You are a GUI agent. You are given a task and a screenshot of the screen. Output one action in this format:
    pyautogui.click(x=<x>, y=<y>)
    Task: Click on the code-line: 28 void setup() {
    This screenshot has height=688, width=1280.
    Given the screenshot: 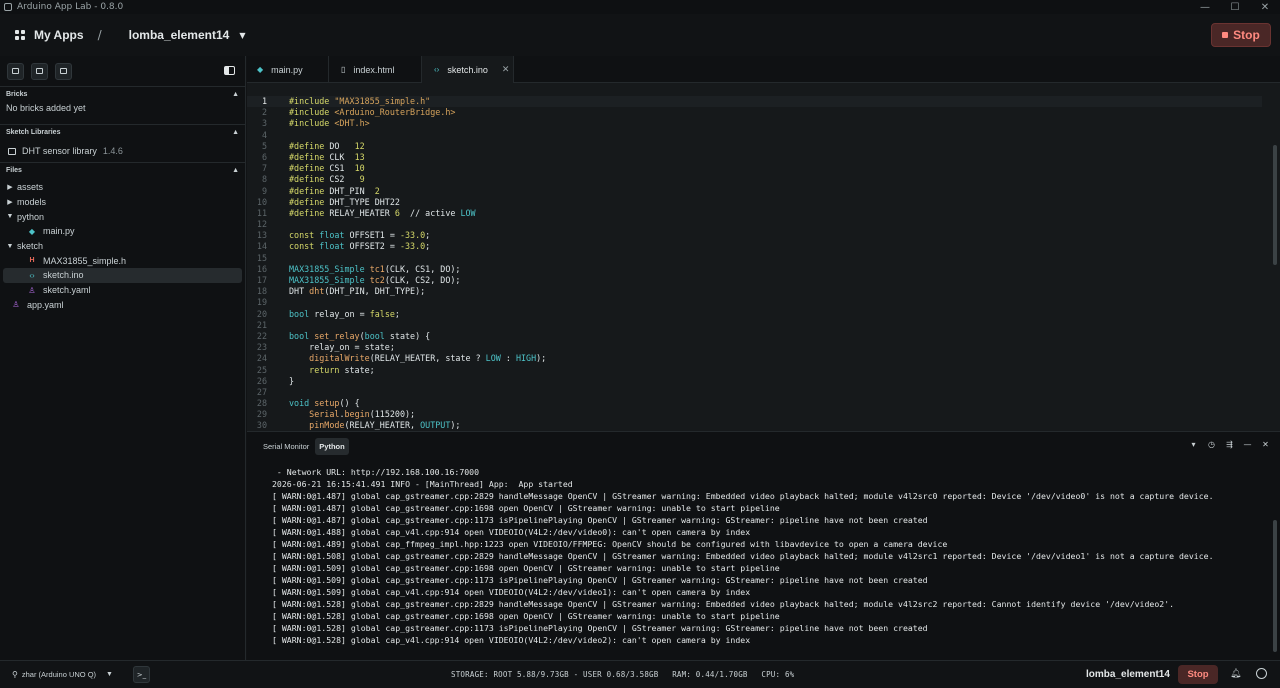 What is the action you would take?
    pyautogui.click(x=754, y=403)
    